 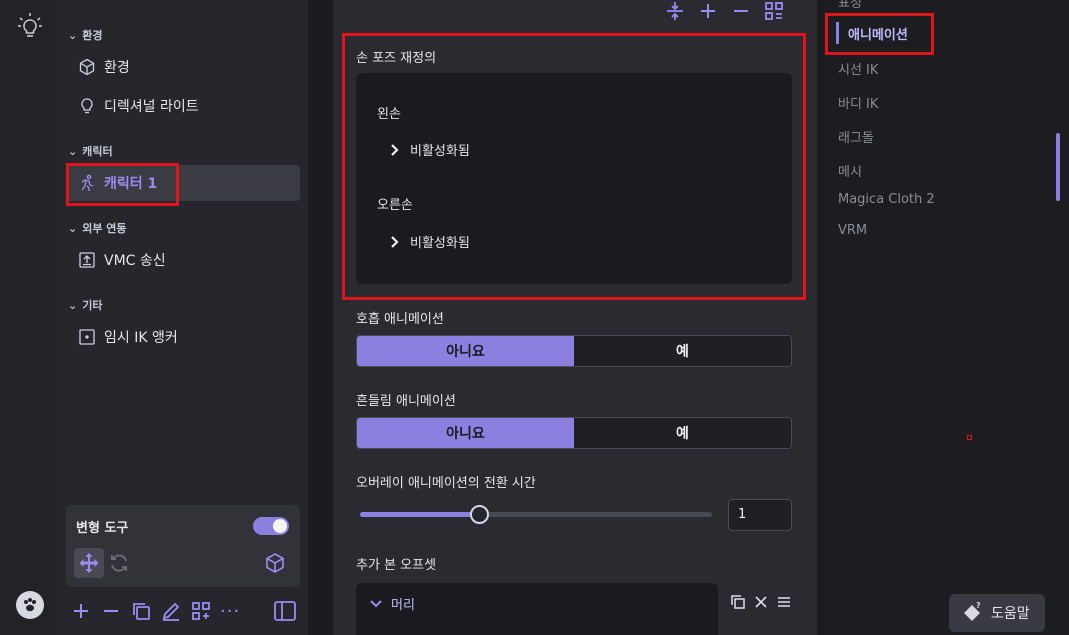 I want to click on hierarchy-item-ik-anchor: 임시 IK 앵커, so click(x=183, y=337).